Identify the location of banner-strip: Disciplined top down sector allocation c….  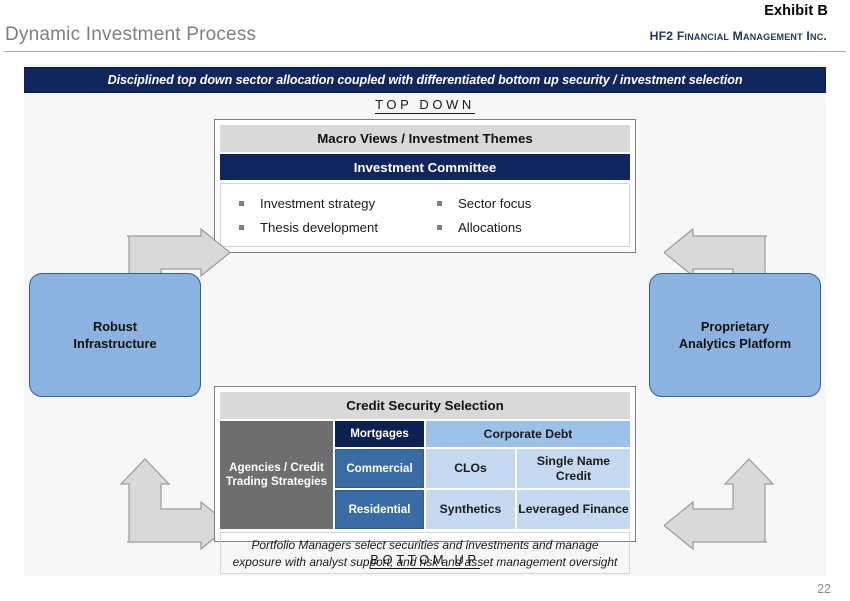
(425, 80).